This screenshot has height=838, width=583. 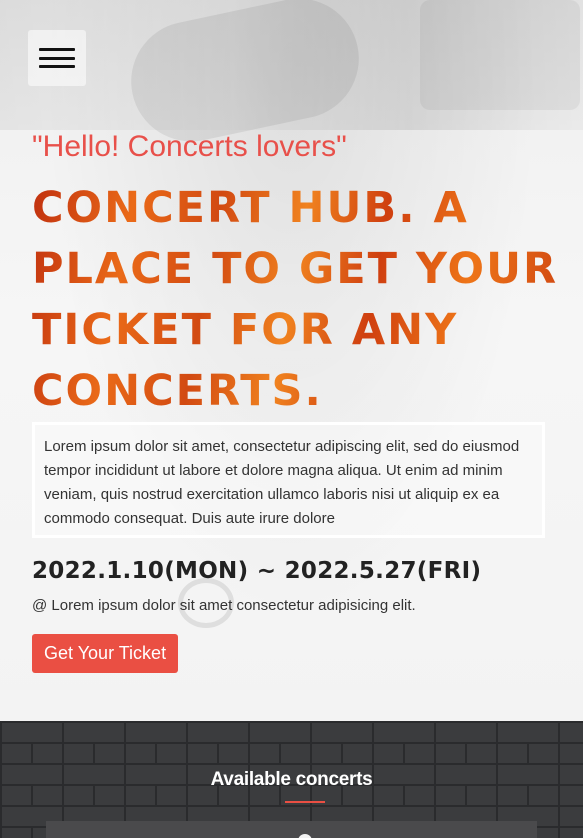 I want to click on concert-card, so click(x=291, y=829).